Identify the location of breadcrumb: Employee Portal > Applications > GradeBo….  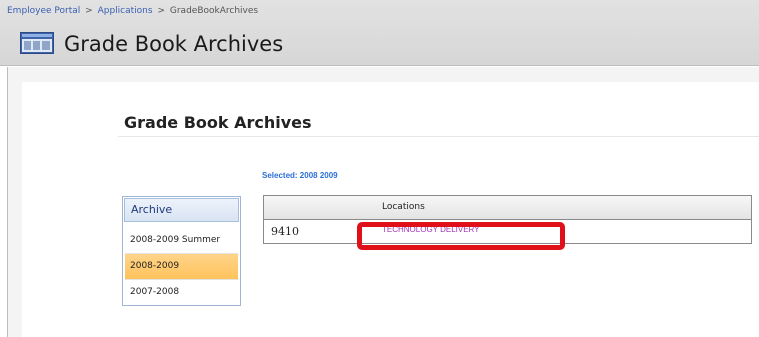
(132, 11).